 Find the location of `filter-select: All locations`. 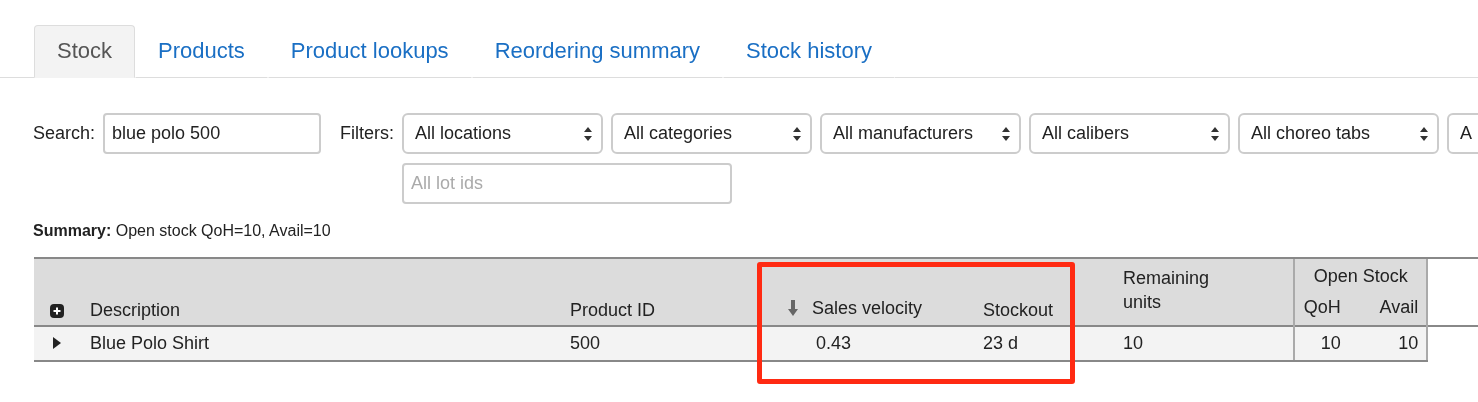

filter-select: All locations is located at coordinates (503, 133).